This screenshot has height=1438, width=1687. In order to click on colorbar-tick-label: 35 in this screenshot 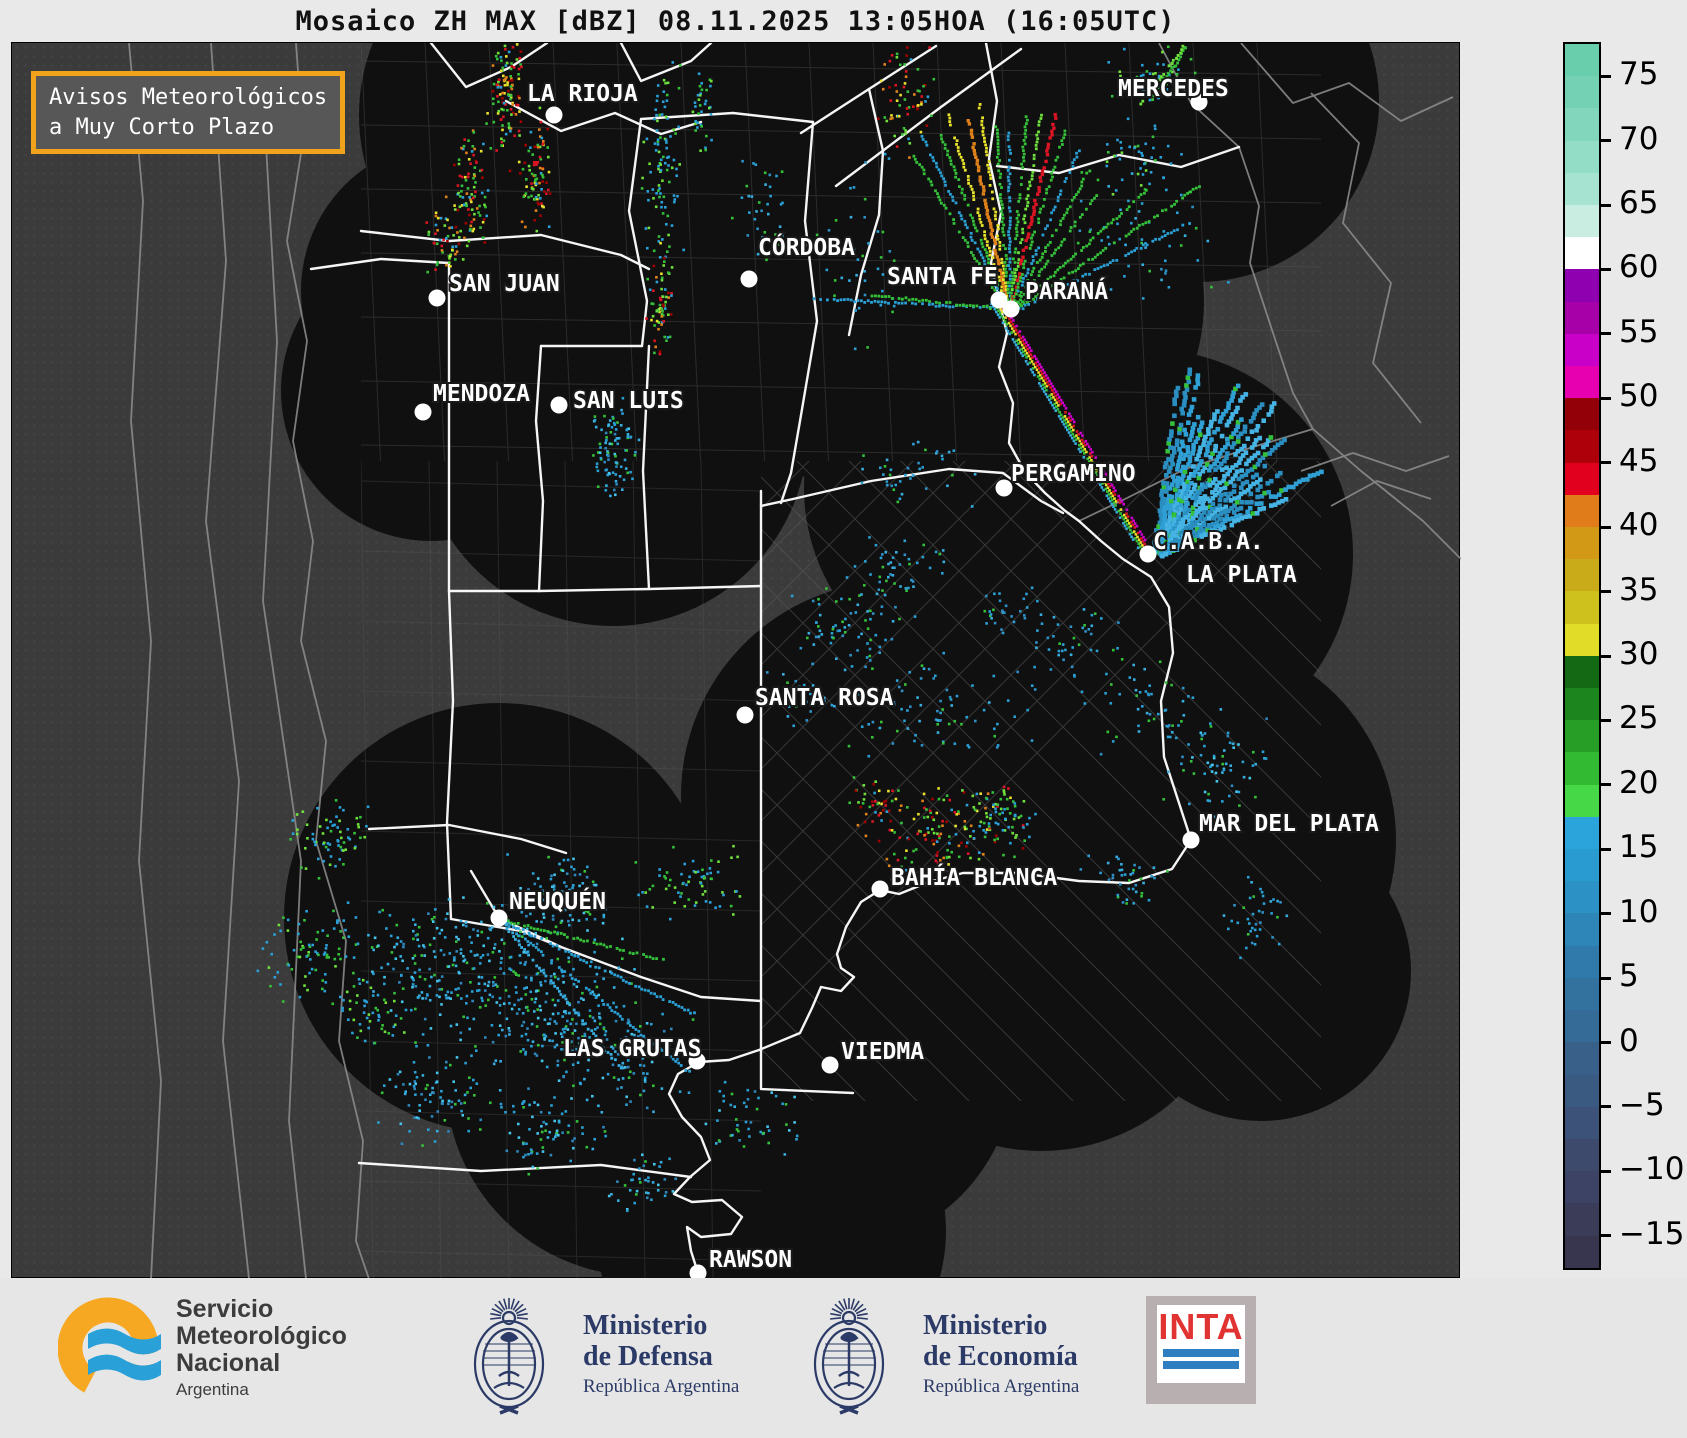, I will do `click(1639, 589)`.